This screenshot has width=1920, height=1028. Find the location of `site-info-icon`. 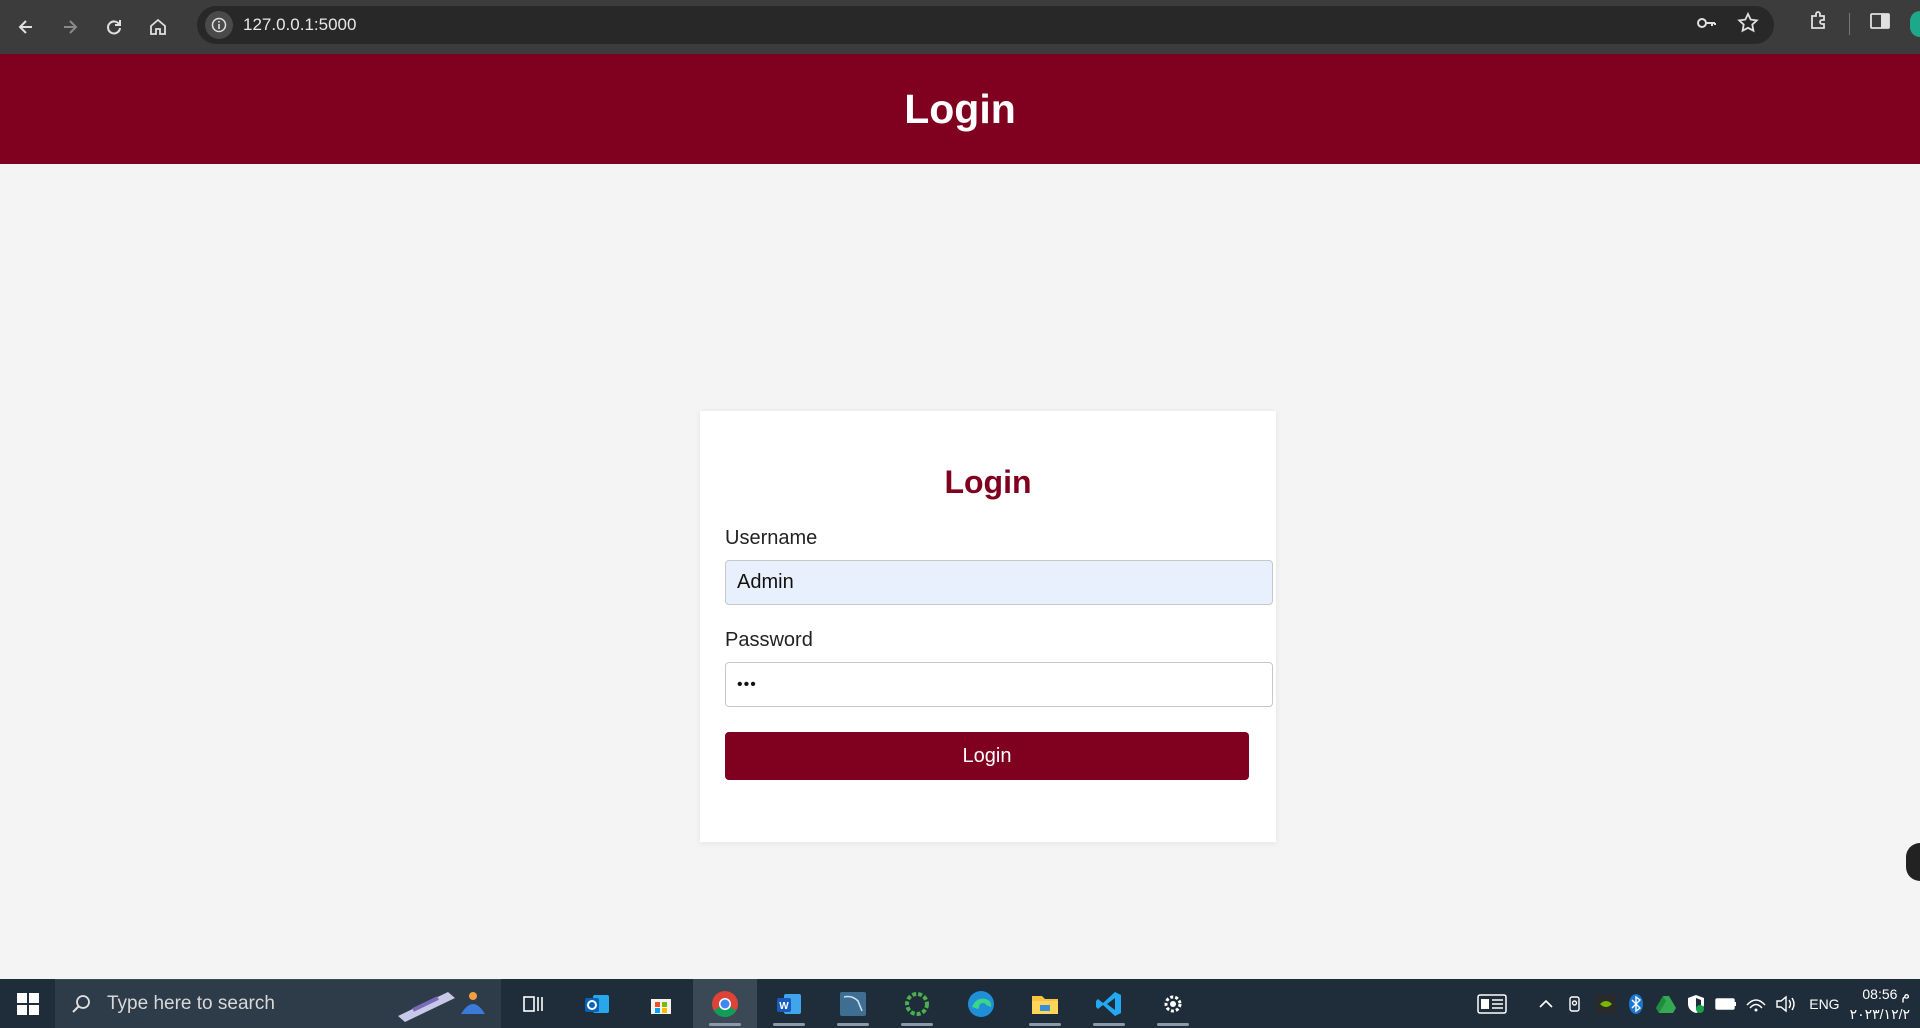

site-info-icon is located at coordinates (219, 25).